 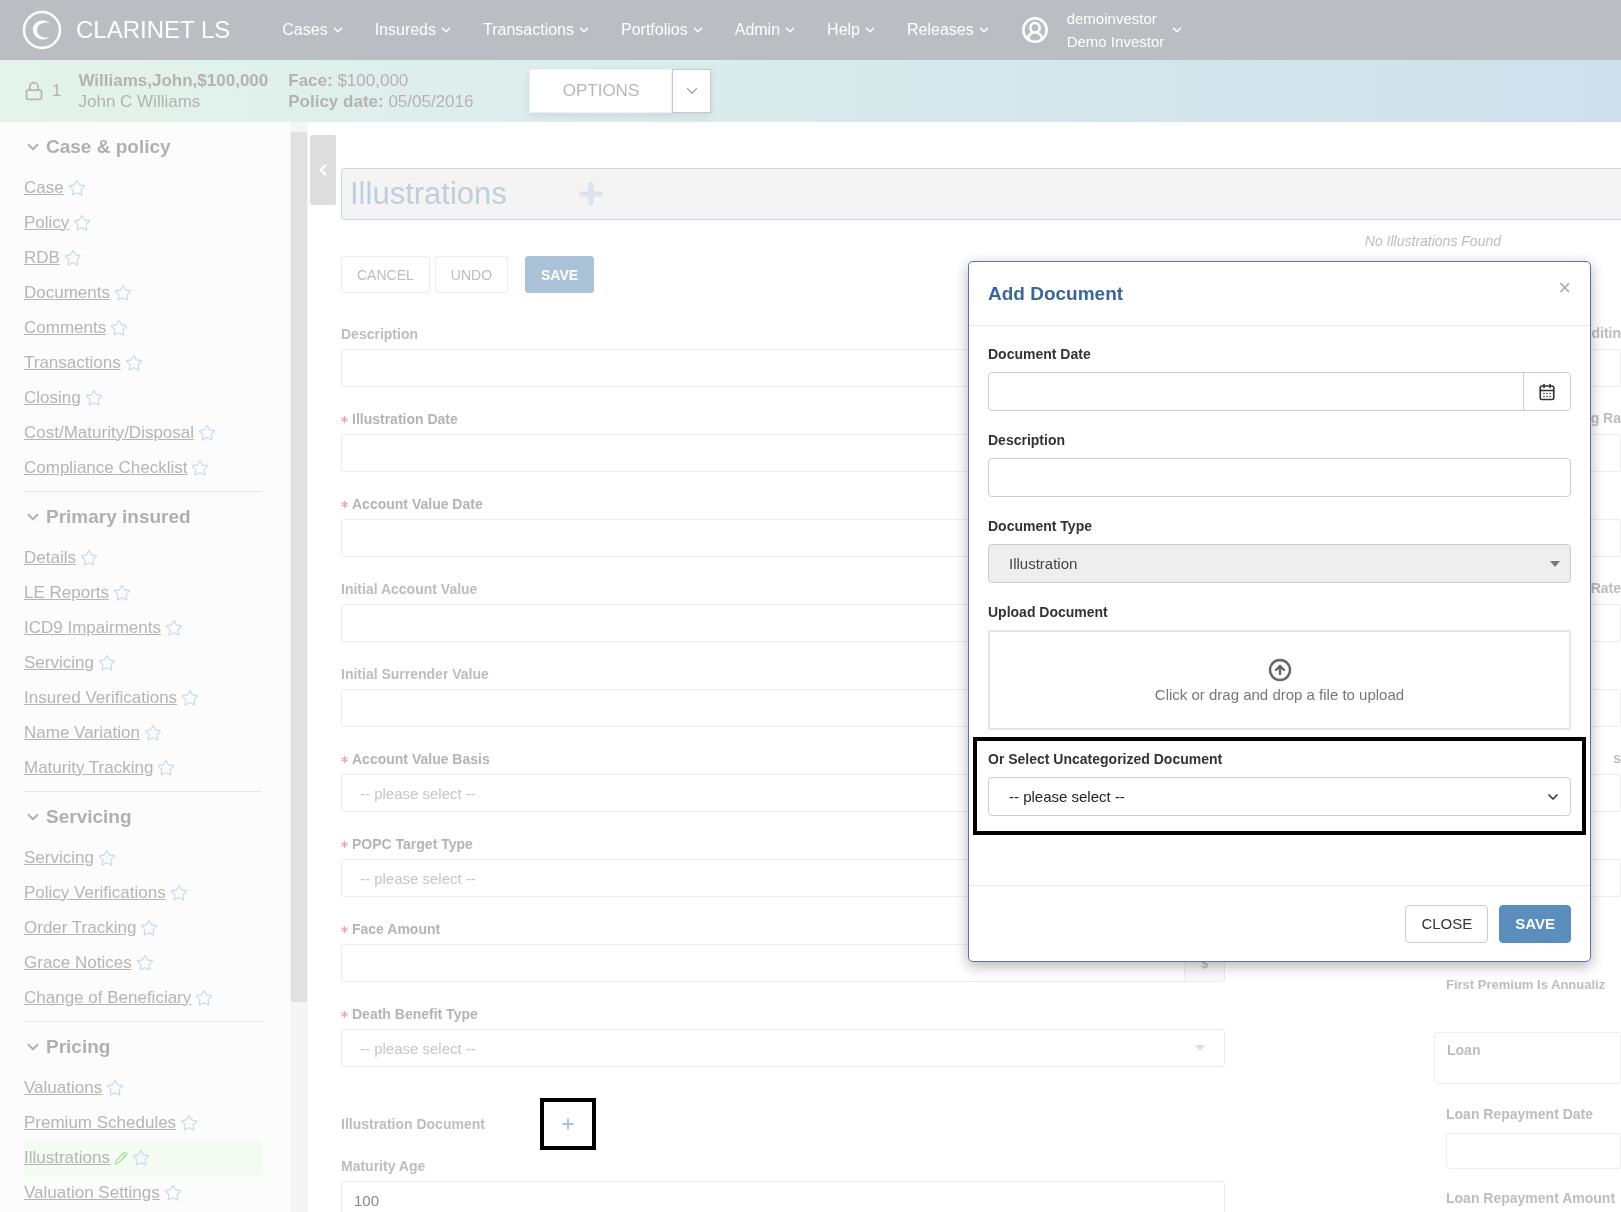 I want to click on sidebar-section-header: Servicing, so click(x=78, y=817).